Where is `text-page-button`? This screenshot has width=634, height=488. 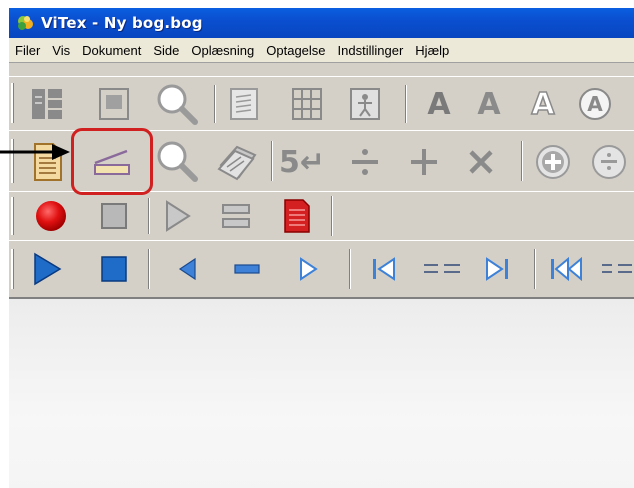
text-page-button is located at coordinates (244, 104).